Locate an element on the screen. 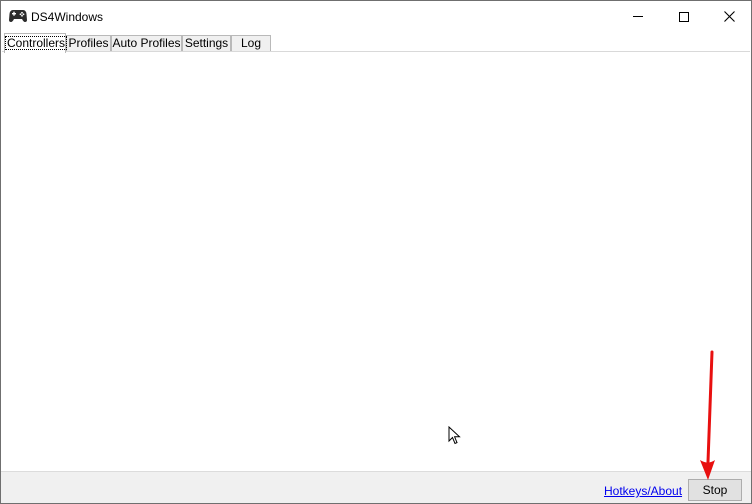 The width and height of the screenshot is (752, 504). close-icon is located at coordinates (729, 16).